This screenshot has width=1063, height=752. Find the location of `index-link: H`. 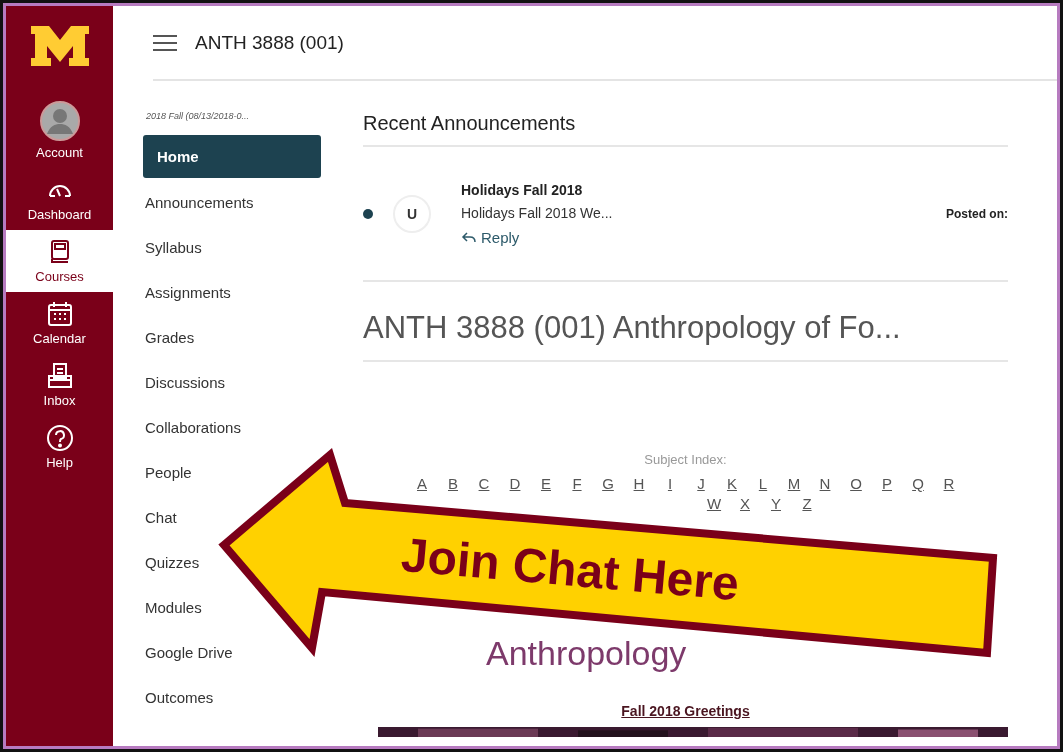

index-link: H is located at coordinates (639, 483).